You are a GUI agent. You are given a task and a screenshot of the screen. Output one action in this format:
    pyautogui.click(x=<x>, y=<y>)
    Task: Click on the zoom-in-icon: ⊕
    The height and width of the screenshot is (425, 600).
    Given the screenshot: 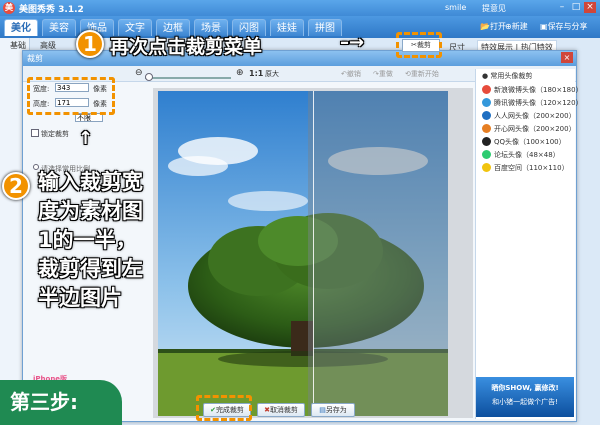 What is the action you would take?
    pyautogui.click(x=240, y=73)
    